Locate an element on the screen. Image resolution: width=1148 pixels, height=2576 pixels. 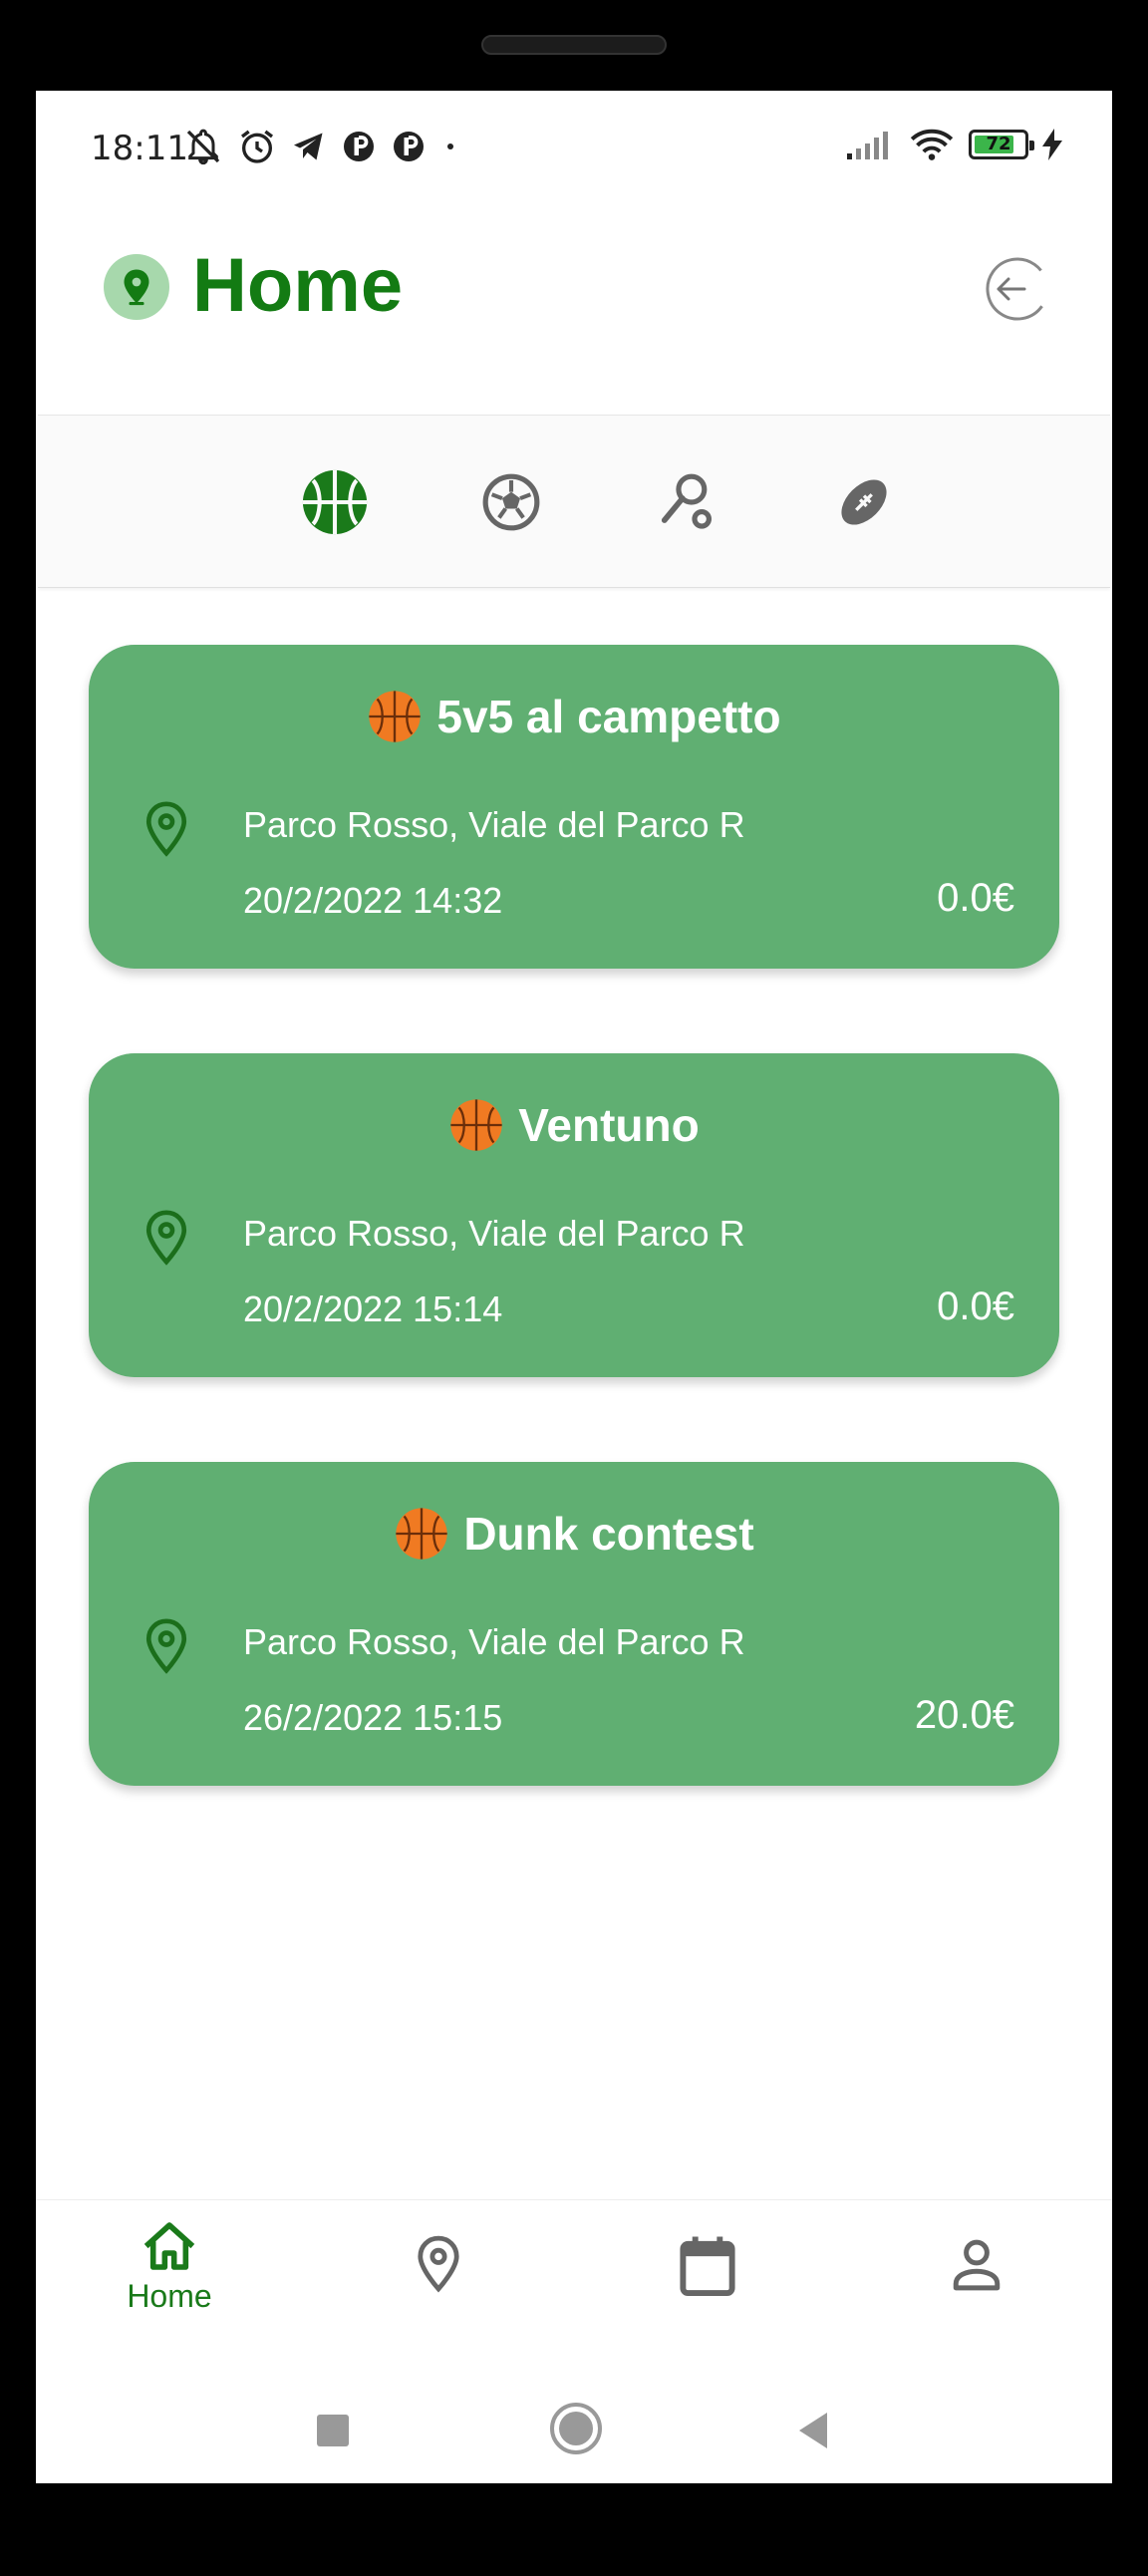
status-time: 18:11 is located at coordinates (139, 148).